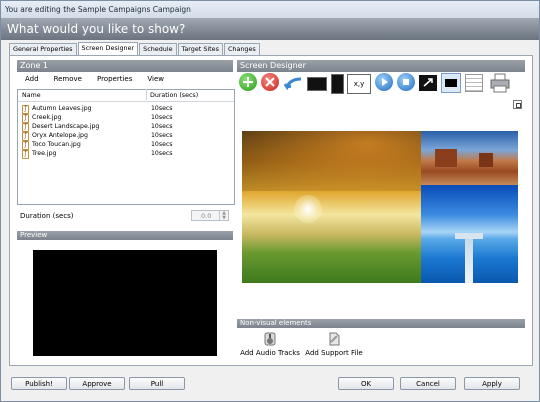 The height and width of the screenshot is (402, 540). What do you see at coordinates (293, 83) in the screenshot?
I see `undo-icon` at bounding box center [293, 83].